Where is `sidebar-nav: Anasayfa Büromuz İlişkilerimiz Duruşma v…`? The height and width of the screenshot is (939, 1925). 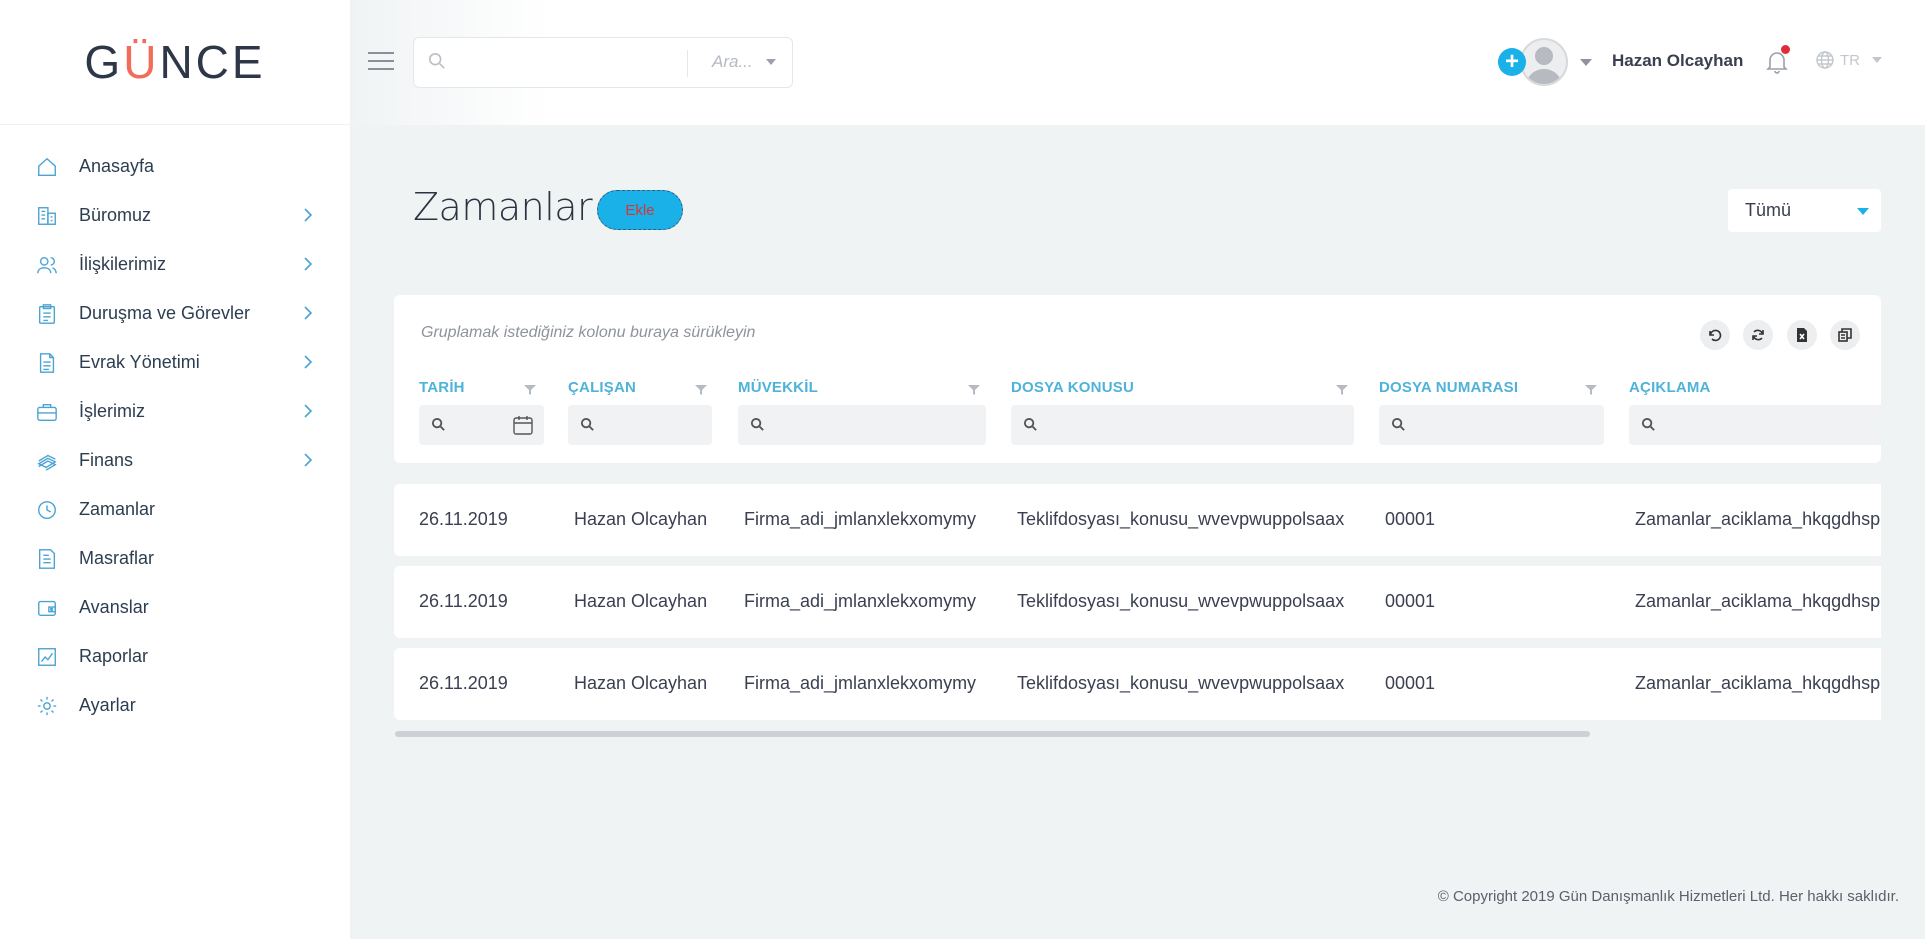
sidebar-nav: Anasayfa Büromuz İlişkilerimiz Duruşma v… is located at coordinates (175, 436).